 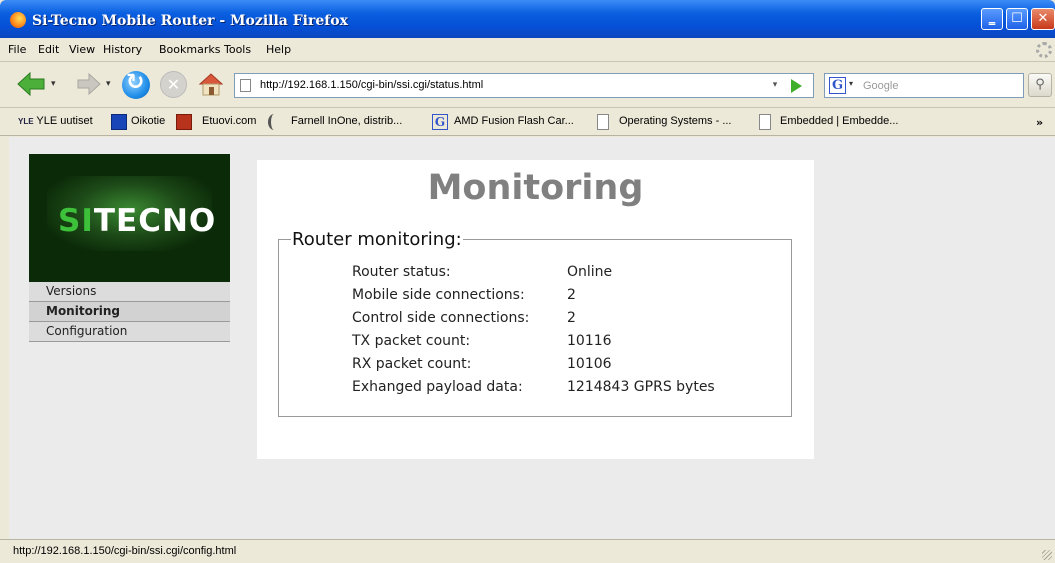 What do you see at coordinates (53, 84) in the screenshot?
I see `back-dropdown-icon: ▾` at bounding box center [53, 84].